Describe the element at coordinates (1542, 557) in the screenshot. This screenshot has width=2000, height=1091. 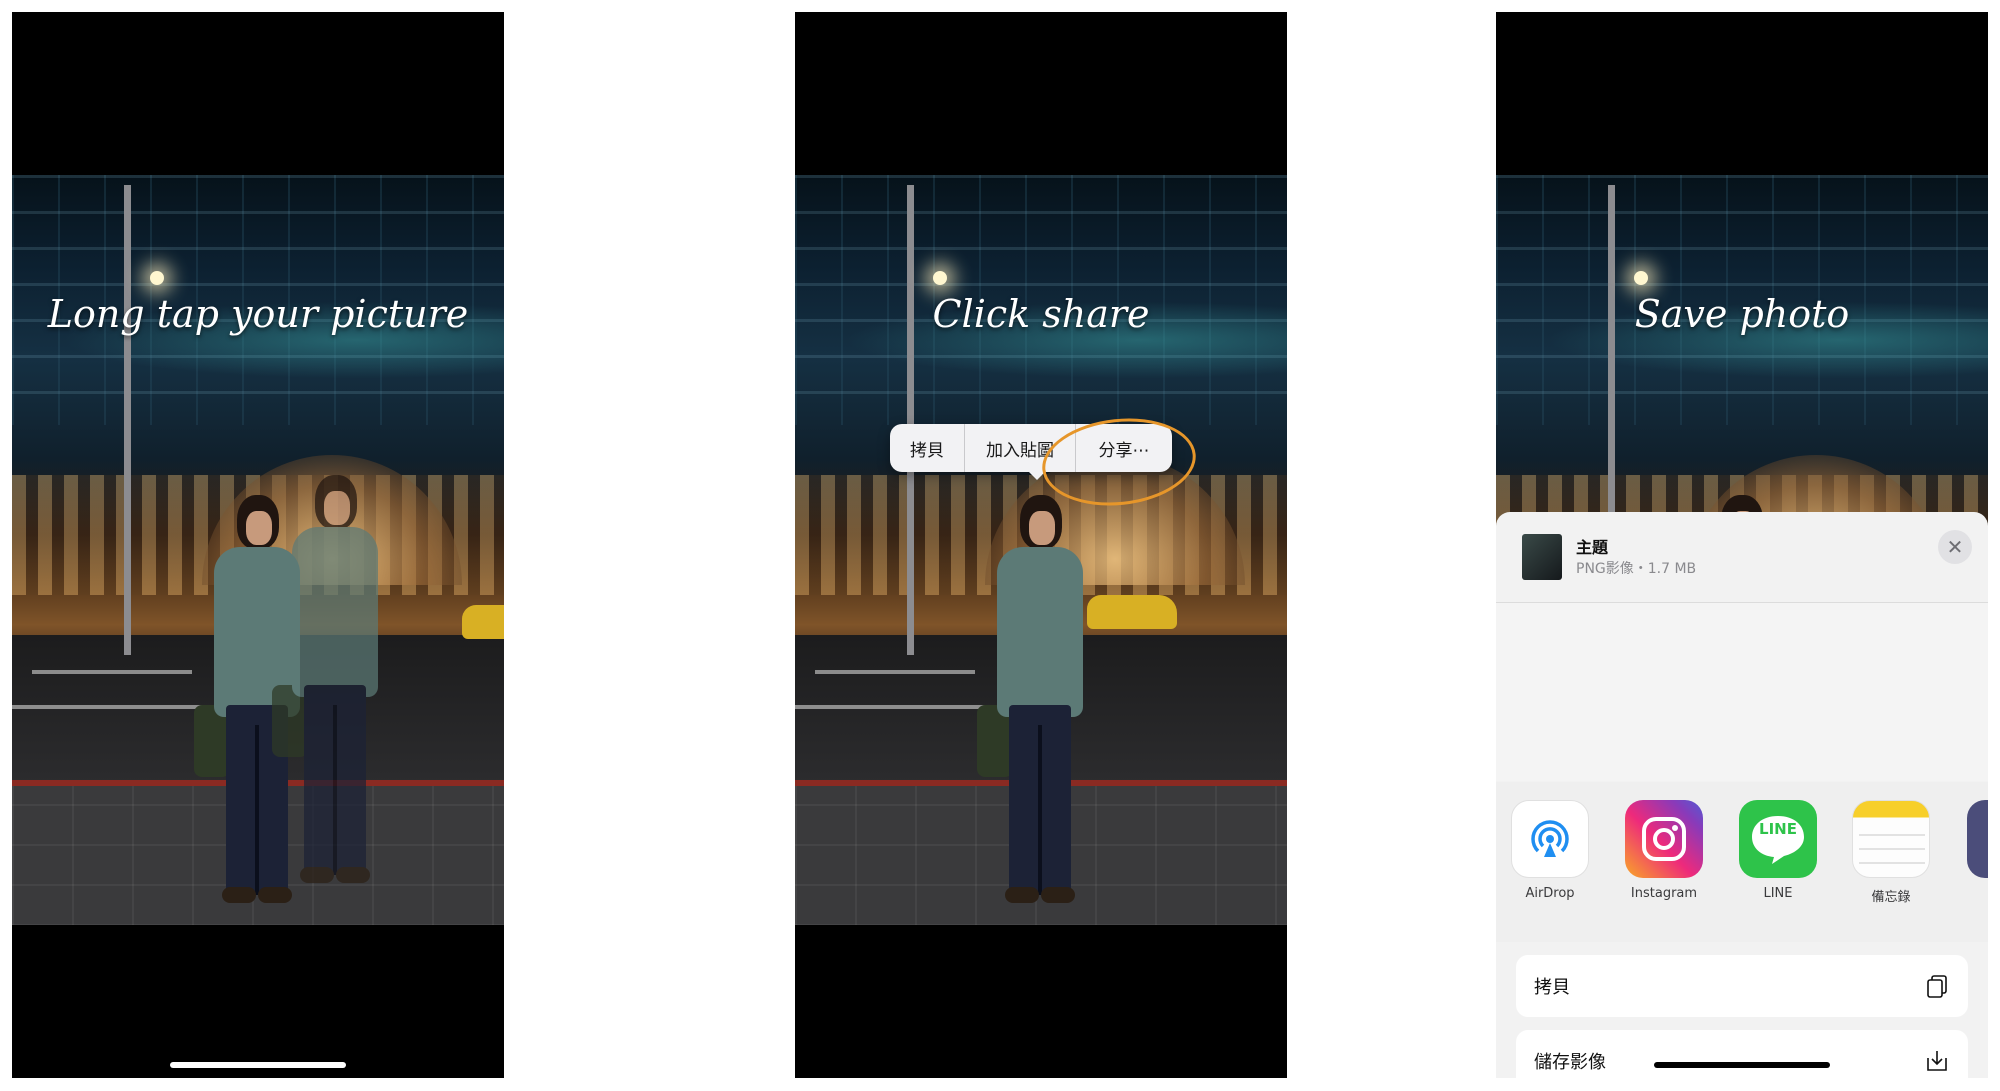
I see `image-thumbnail` at that location.